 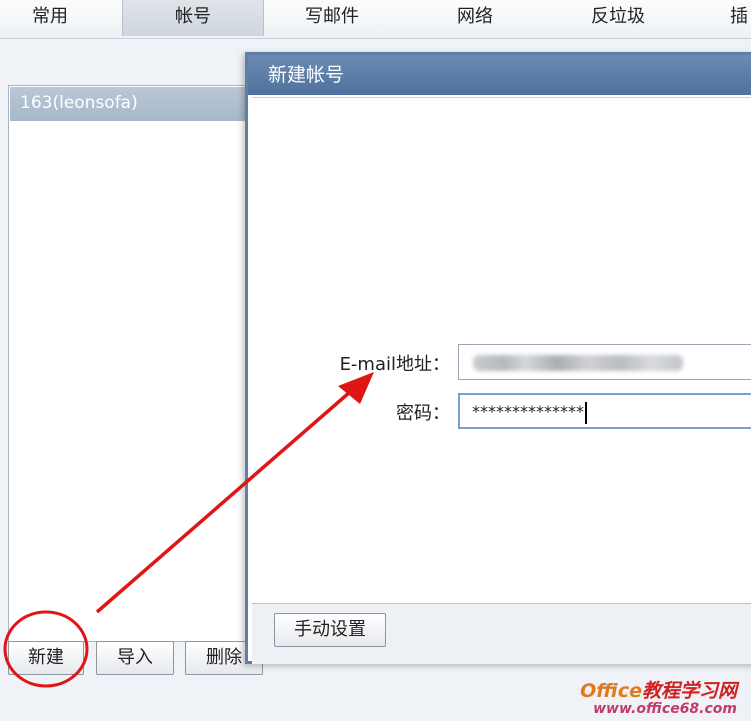 I want to click on watermark-logo: Office教程学习网, so click(x=658, y=691).